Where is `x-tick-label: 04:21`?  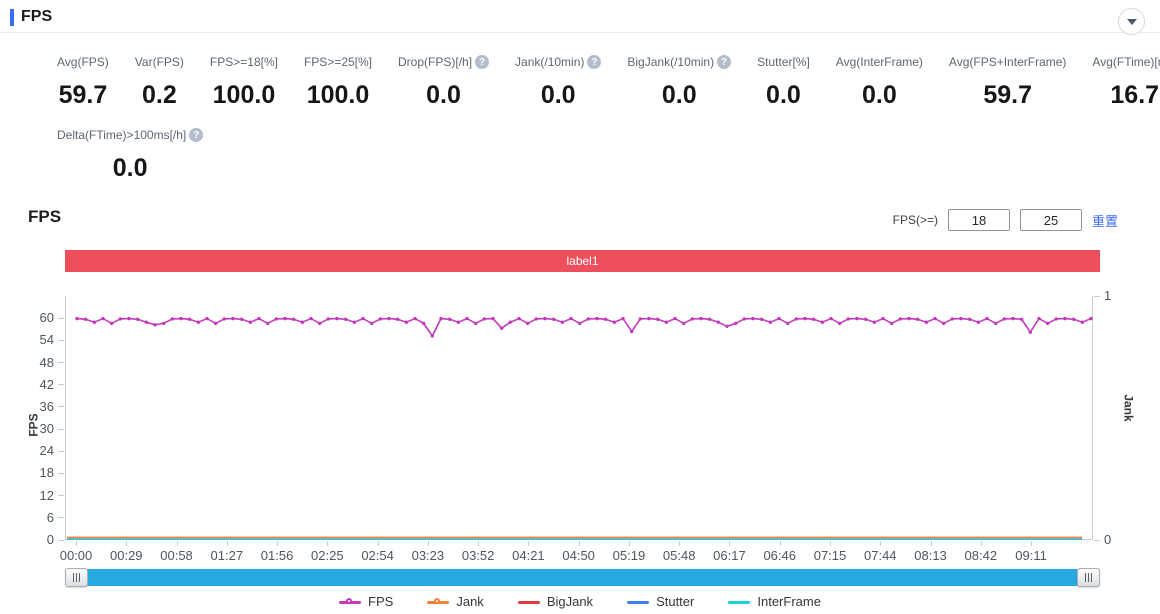 x-tick-label: 04:21 is located at coordinates (528, 555).